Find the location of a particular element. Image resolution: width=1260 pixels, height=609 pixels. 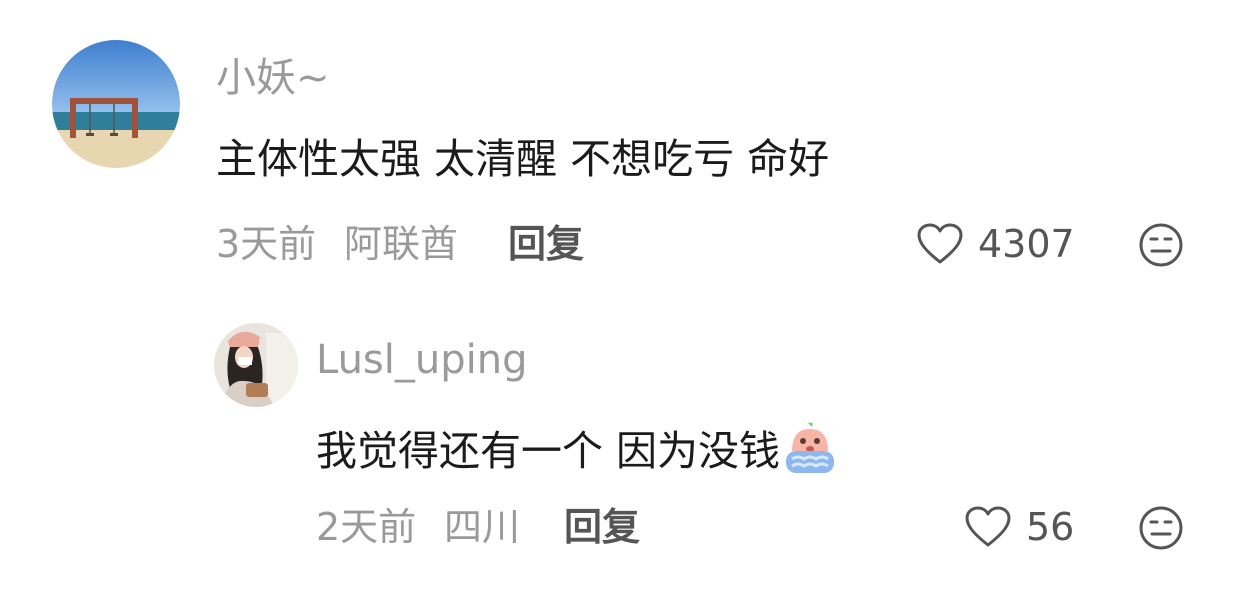

comment-time: 3天前 is located at coordinates (266, 244).